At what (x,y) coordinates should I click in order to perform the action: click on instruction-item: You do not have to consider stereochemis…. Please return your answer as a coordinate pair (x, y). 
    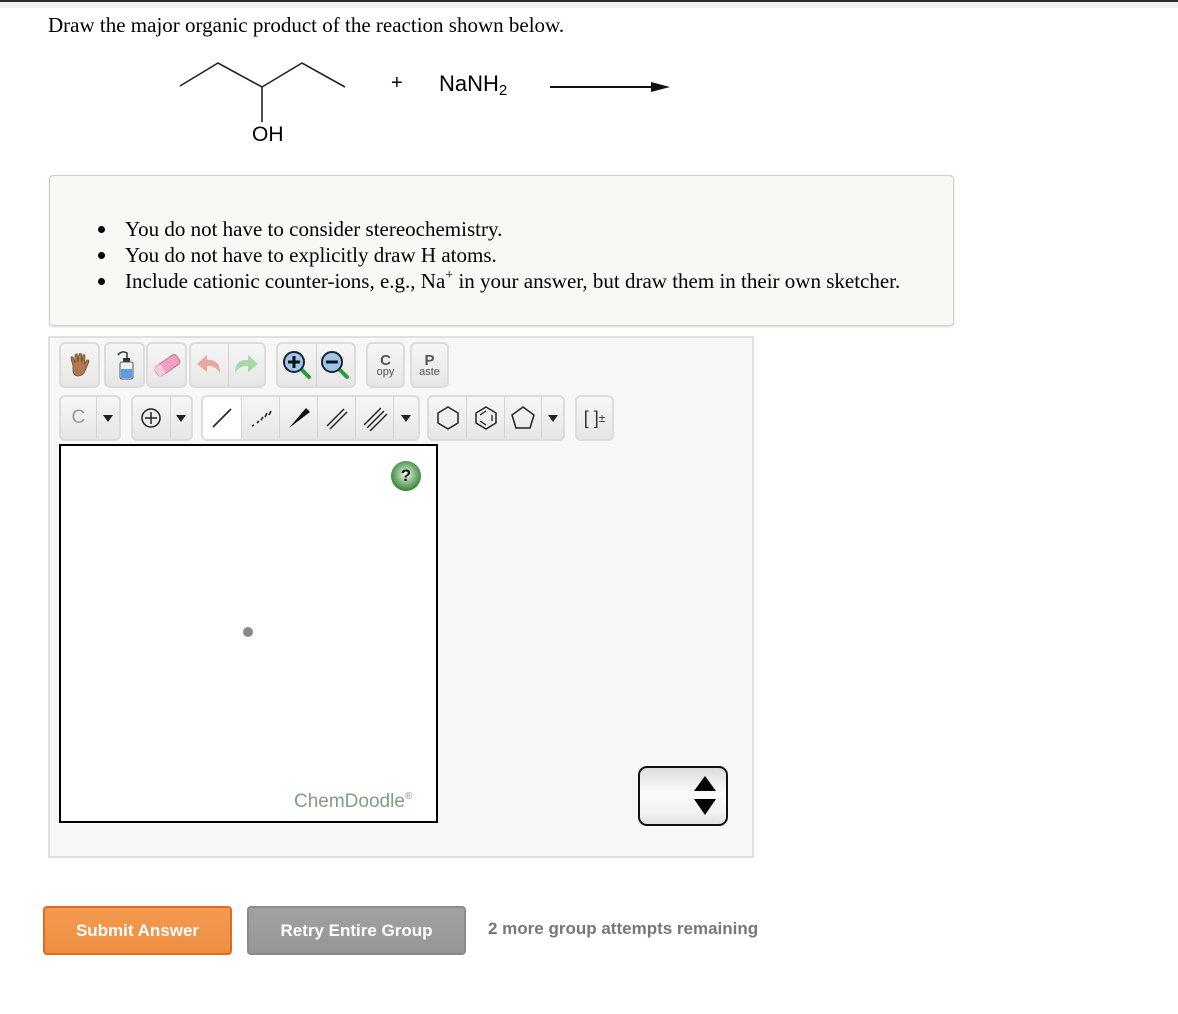
    Looking at the image, I should click on (499, 229).